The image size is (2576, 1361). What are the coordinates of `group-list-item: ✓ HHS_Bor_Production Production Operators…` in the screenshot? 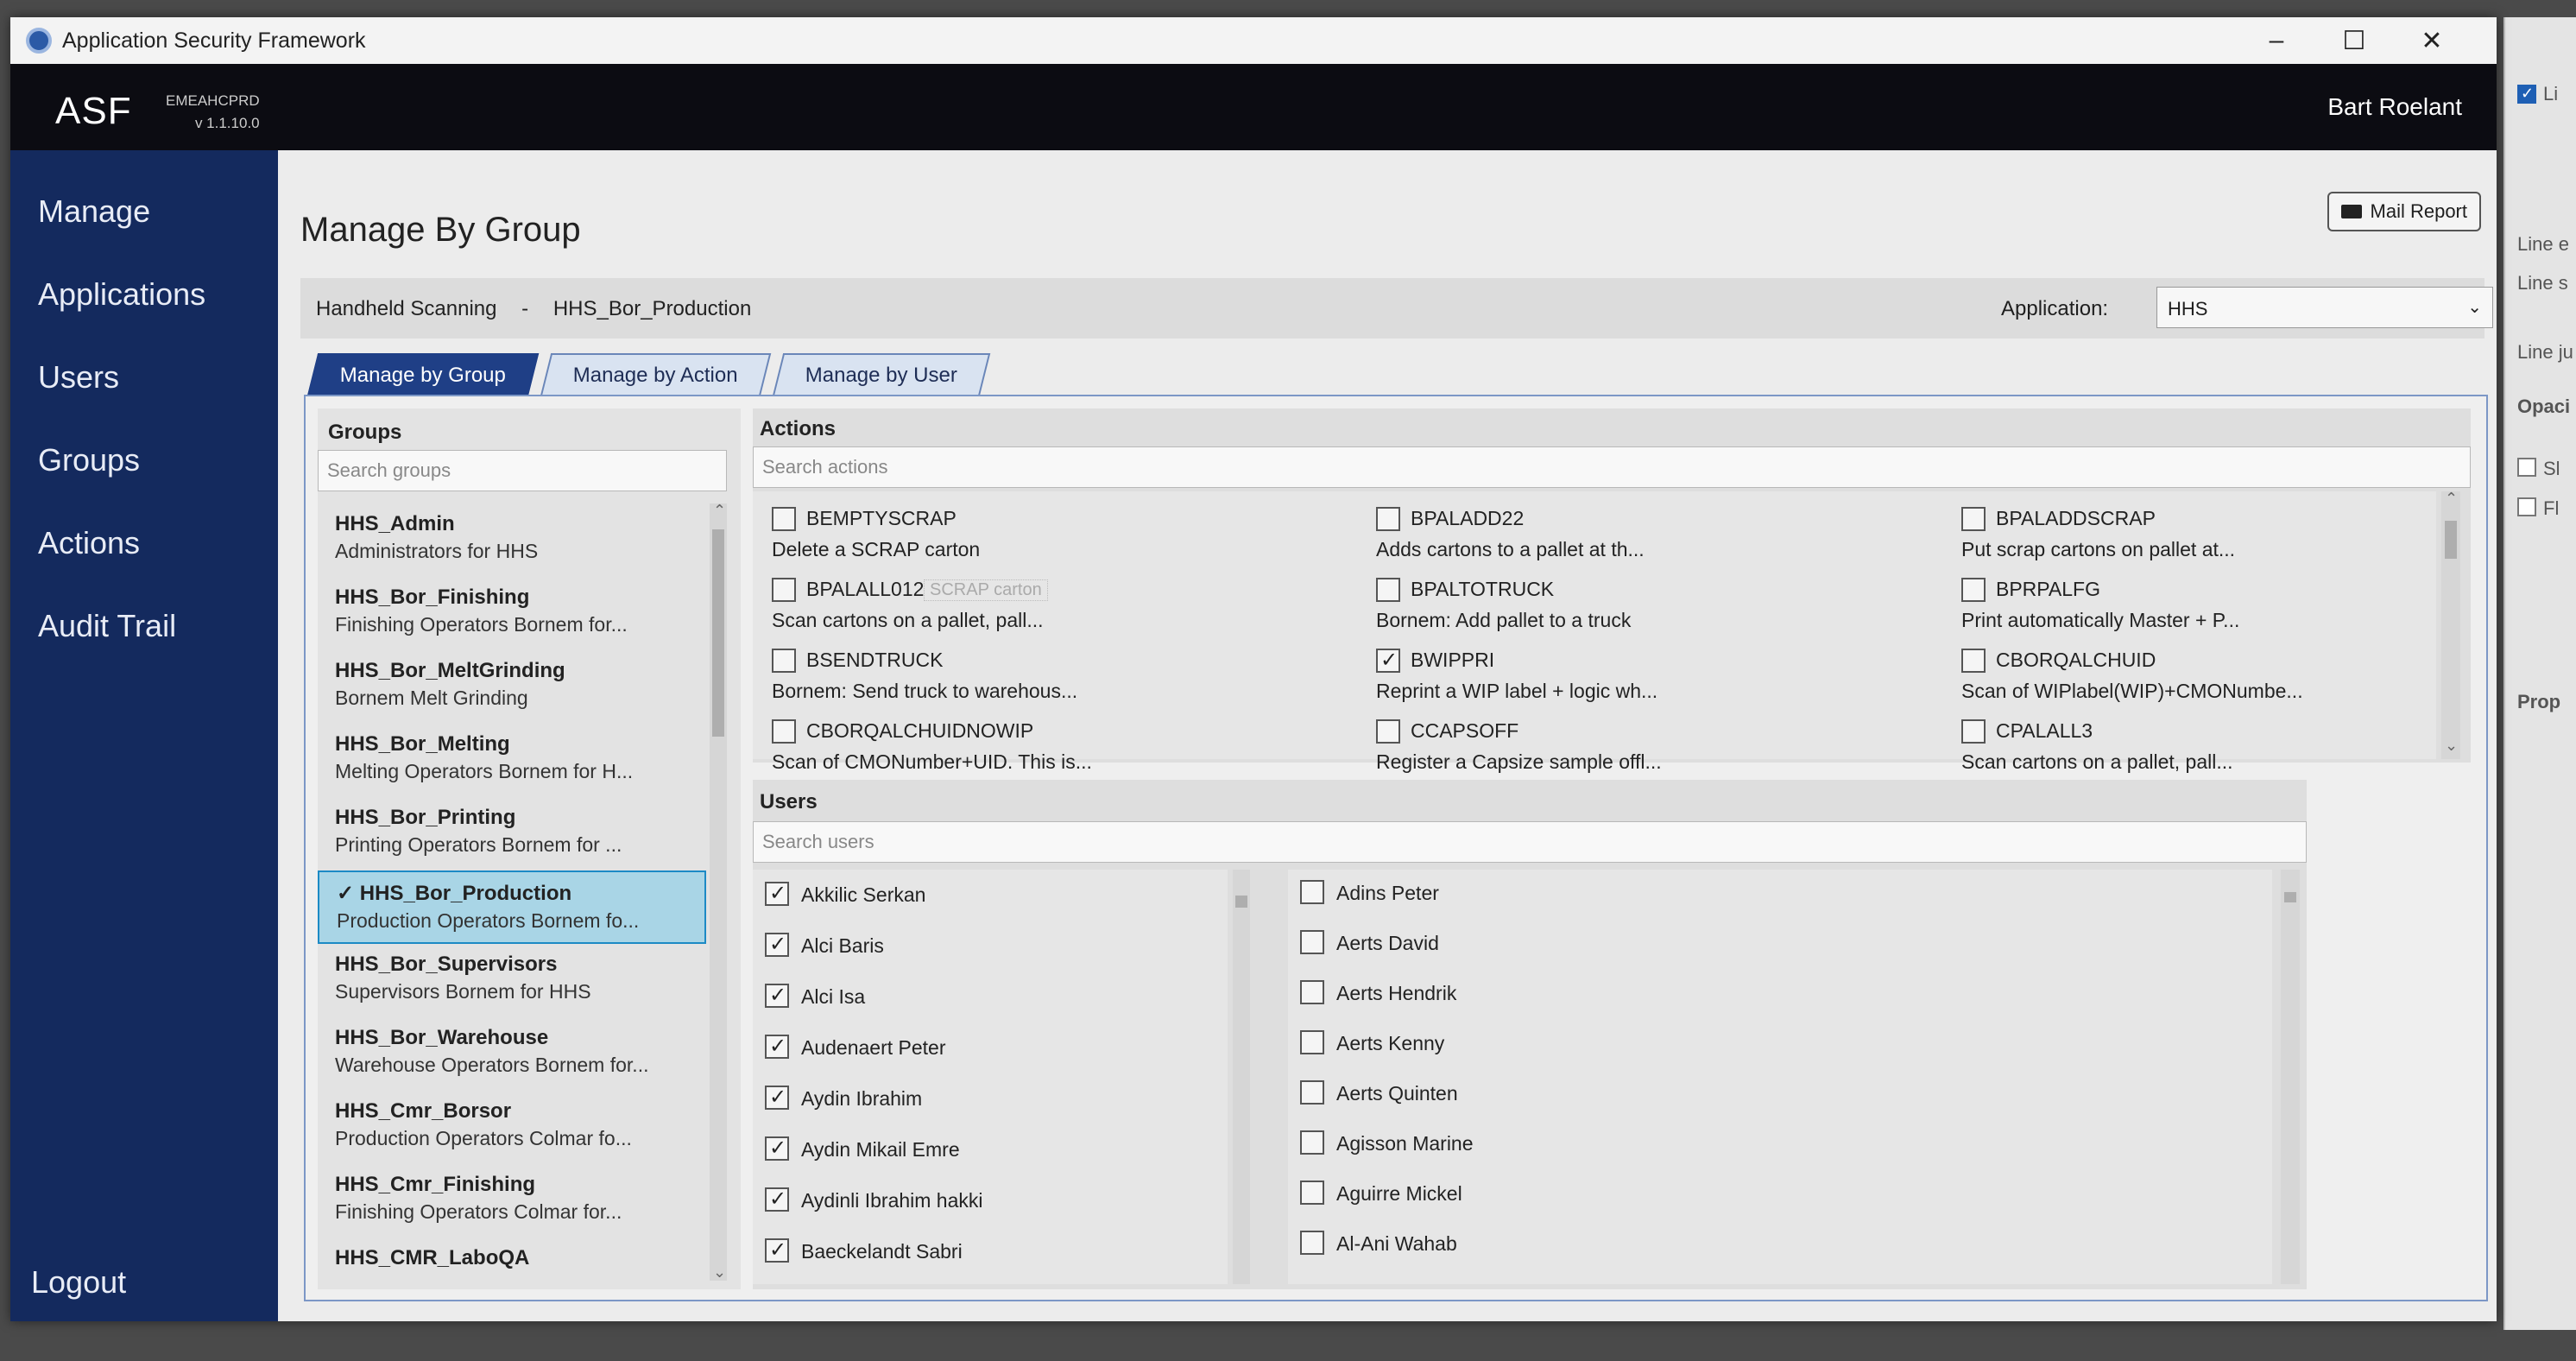 It's located at (512, 907).